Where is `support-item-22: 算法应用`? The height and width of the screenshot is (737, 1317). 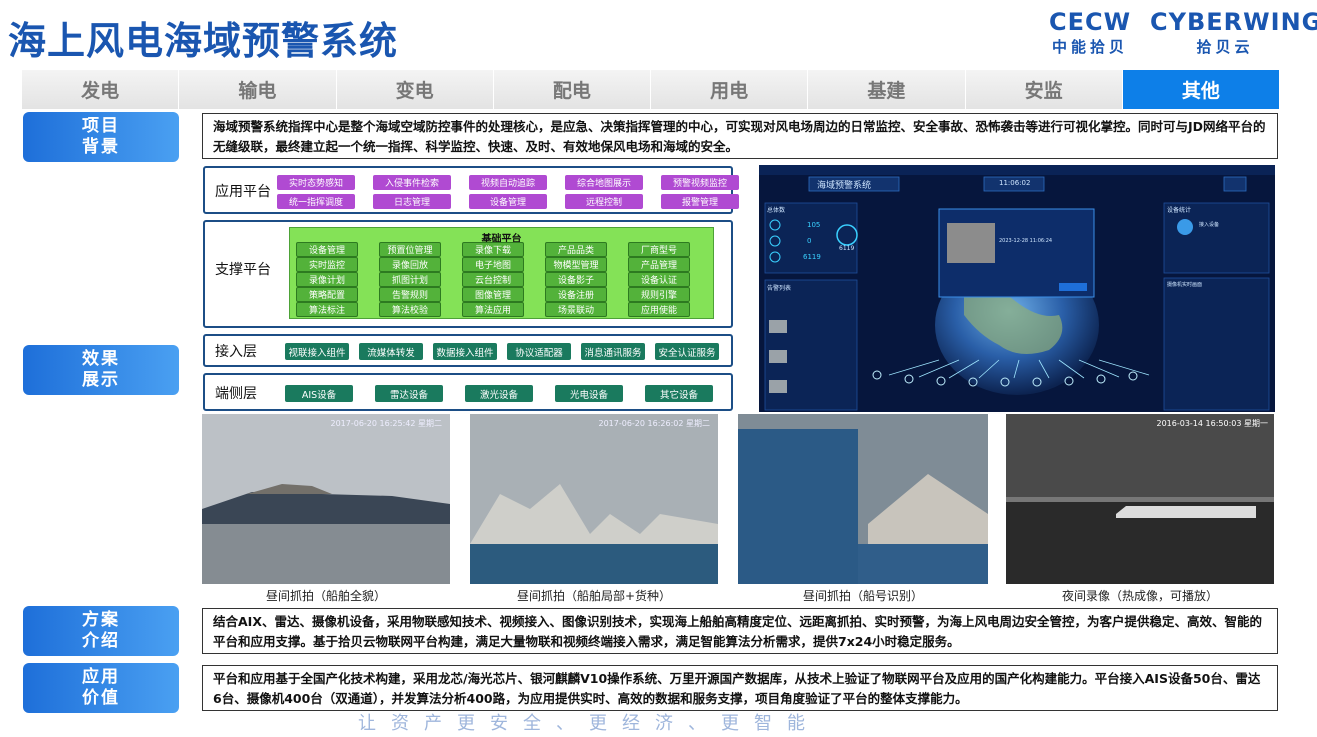 support-item-22: 算法应用 is located at coordinates (493, 309).